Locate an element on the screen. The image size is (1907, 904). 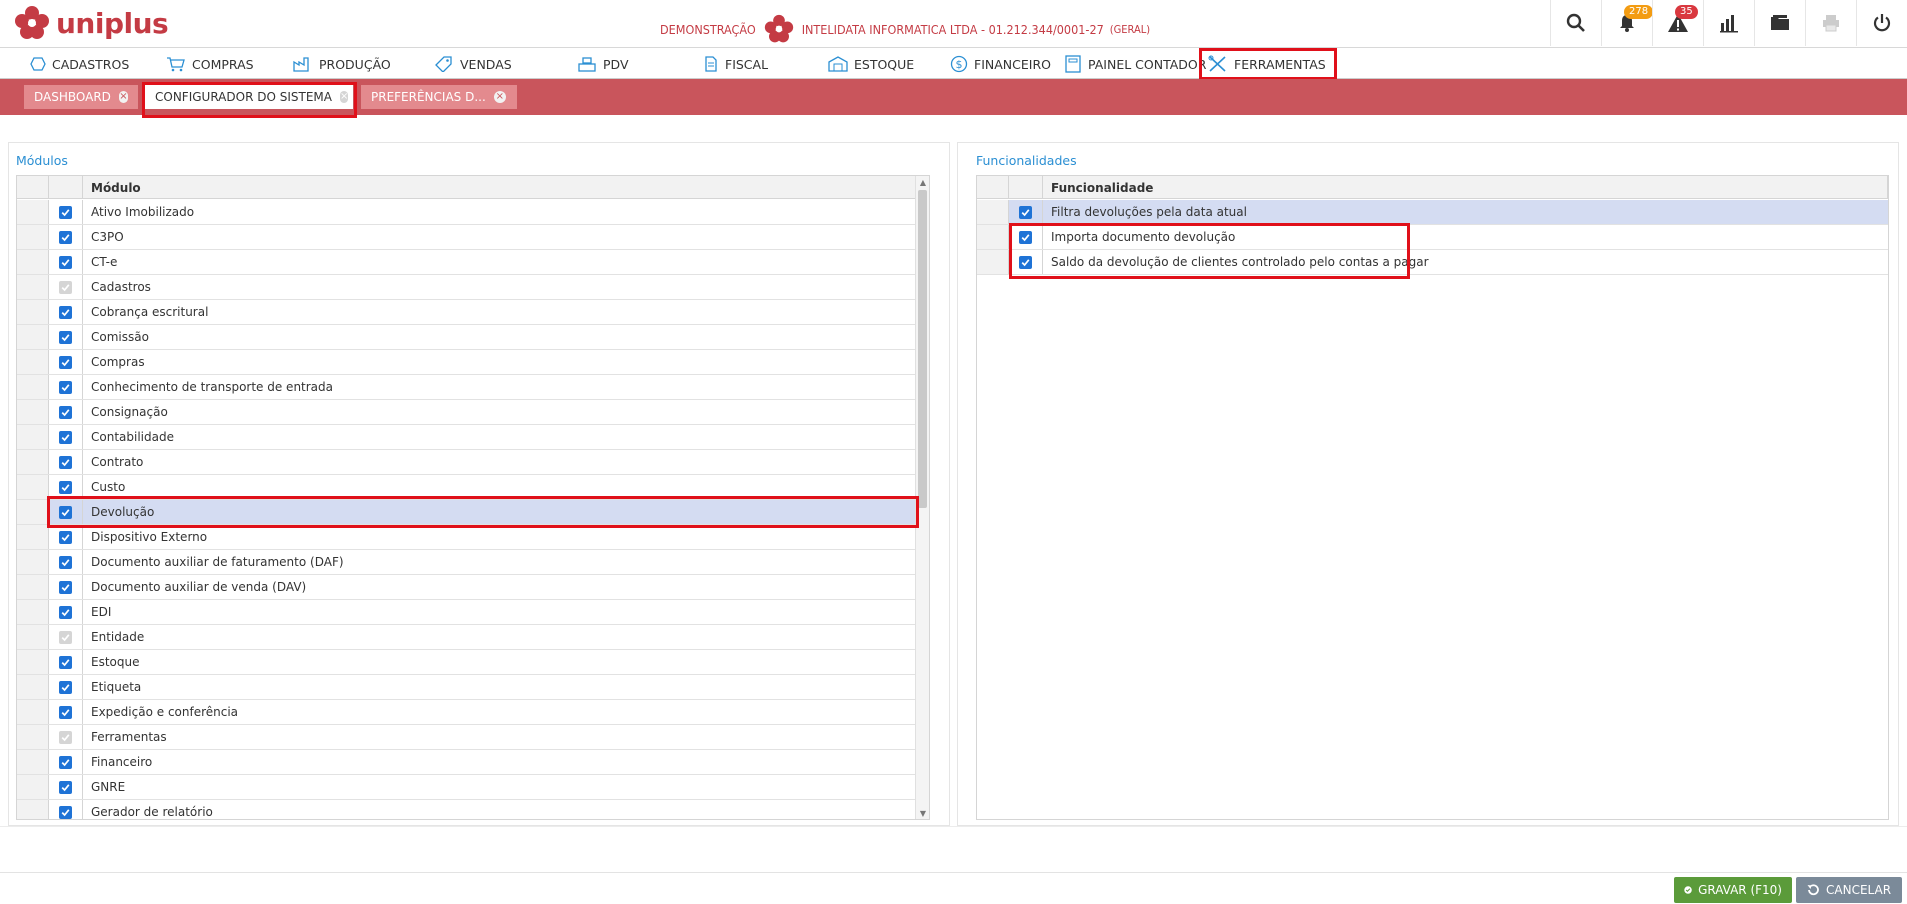
table-row: GNRE is located at coordinates (466, 787).